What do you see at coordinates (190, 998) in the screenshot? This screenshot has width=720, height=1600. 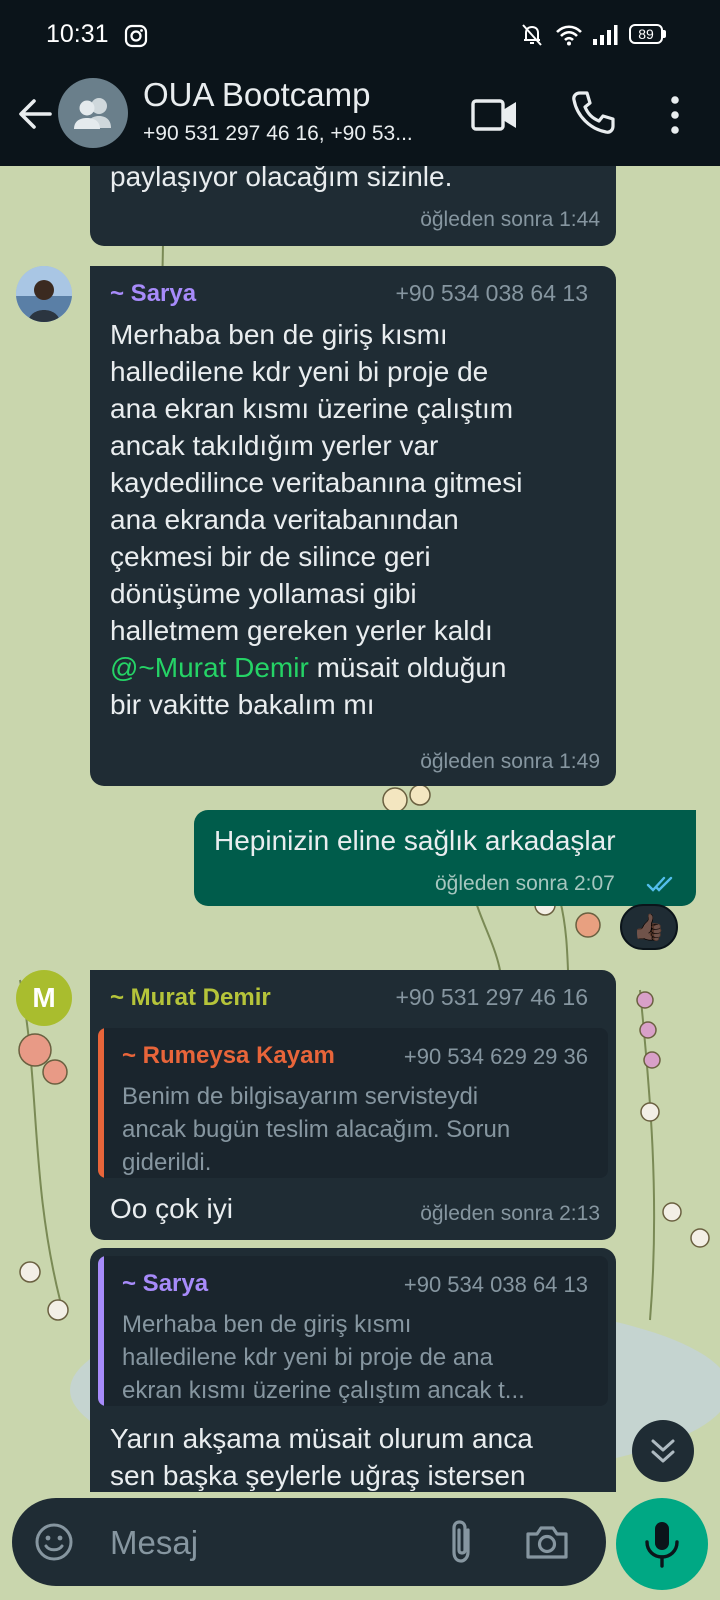 I see `sender-name: ~ Murat Demir` at bounding box center [190, 998].